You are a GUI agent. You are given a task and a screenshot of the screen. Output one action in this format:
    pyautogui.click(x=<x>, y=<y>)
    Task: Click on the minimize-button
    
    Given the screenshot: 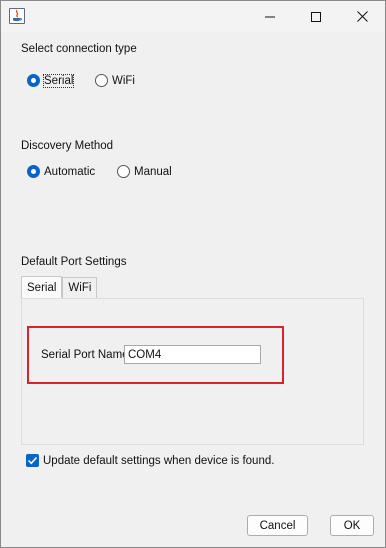 What is the action you would take?
    pyautogui.click(x=270, y=16)
    